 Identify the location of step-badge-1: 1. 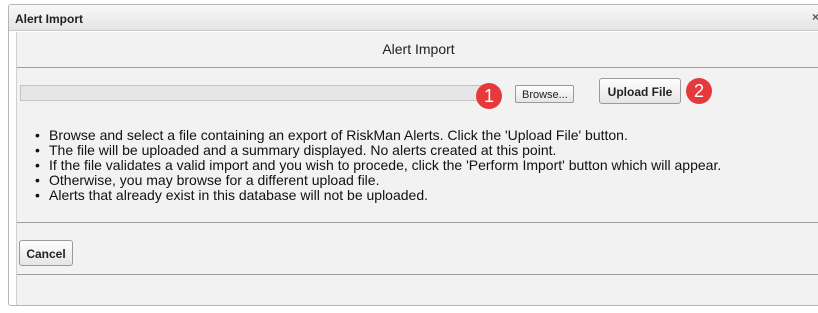
(489, 96).